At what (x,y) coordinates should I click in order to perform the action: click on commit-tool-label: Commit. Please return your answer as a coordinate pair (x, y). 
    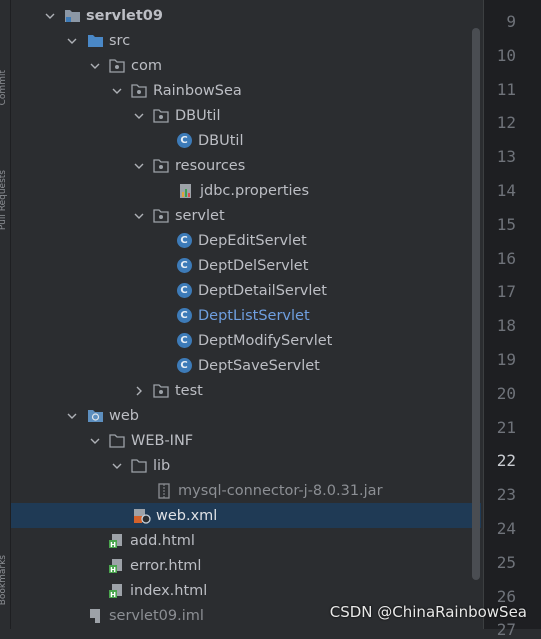
    Looking at the image, I should click on (4, 87).